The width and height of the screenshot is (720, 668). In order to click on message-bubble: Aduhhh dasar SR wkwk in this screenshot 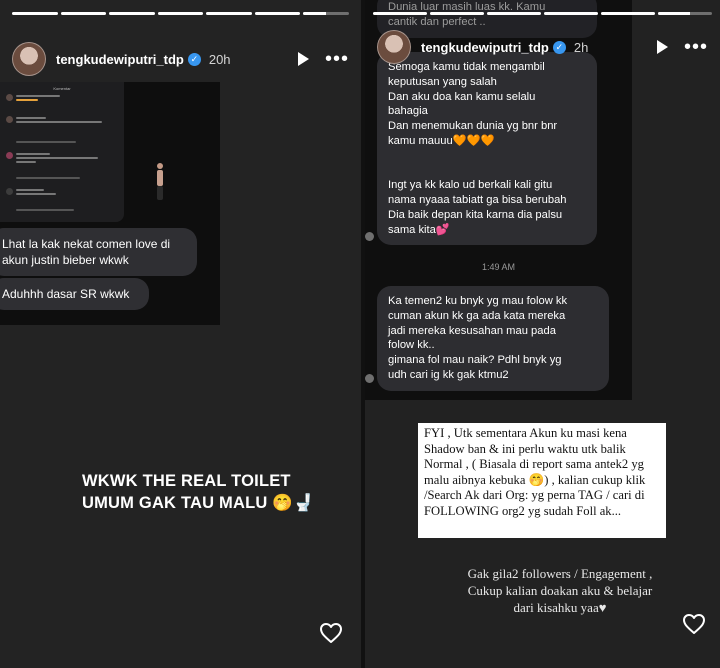, I will do `click(74, 294)`.